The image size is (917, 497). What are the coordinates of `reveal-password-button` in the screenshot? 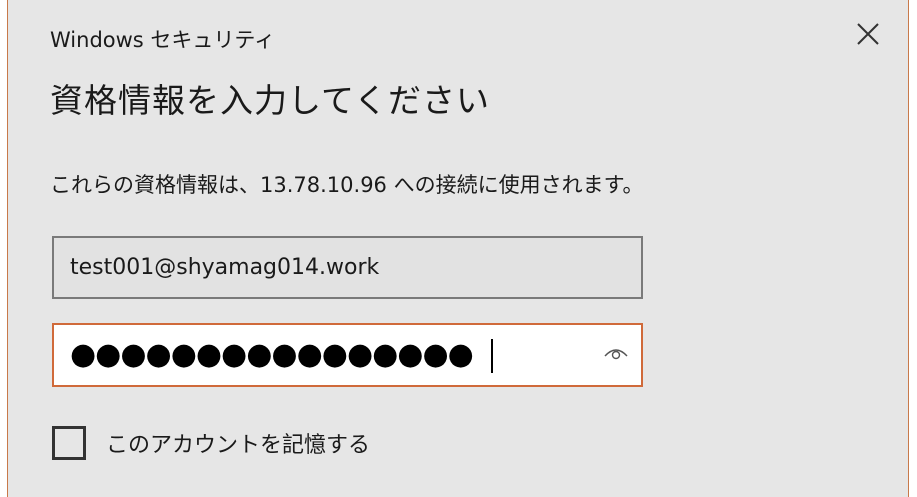 It's located at (616, 355).